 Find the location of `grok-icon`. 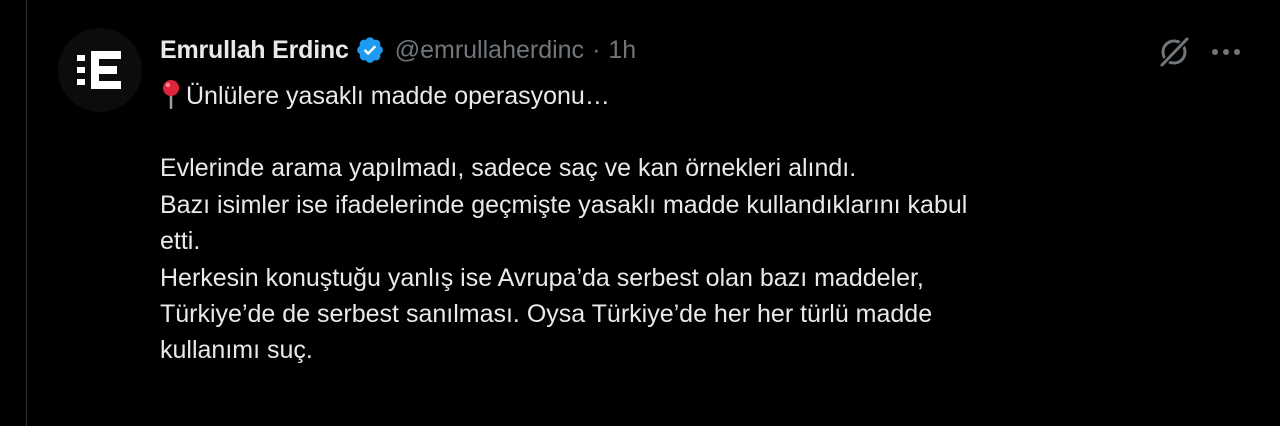

grok-icon is located at coordinates (1174, 52).